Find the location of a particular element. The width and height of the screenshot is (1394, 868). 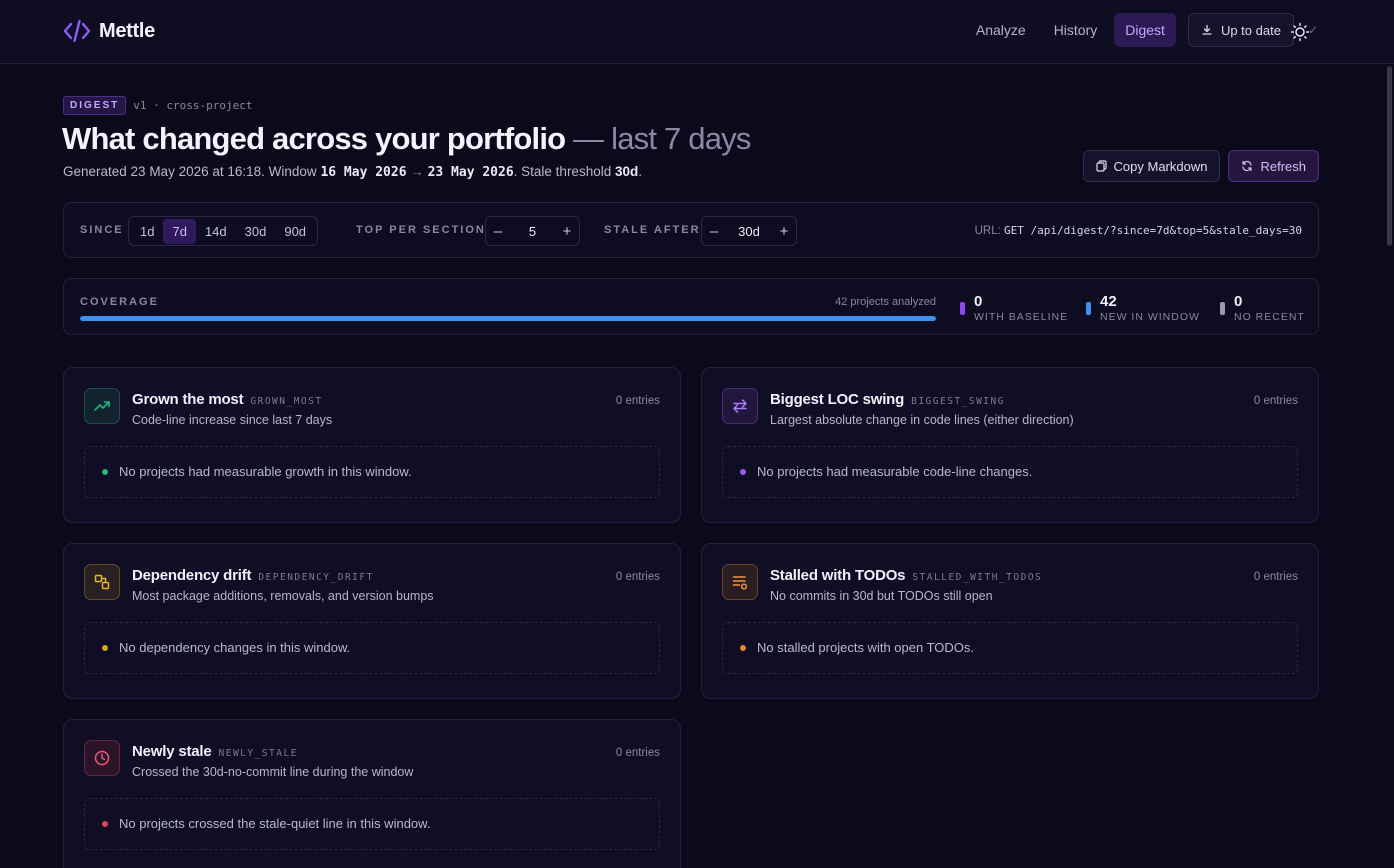

trend-up-icon is located at coordinates (102, 406).